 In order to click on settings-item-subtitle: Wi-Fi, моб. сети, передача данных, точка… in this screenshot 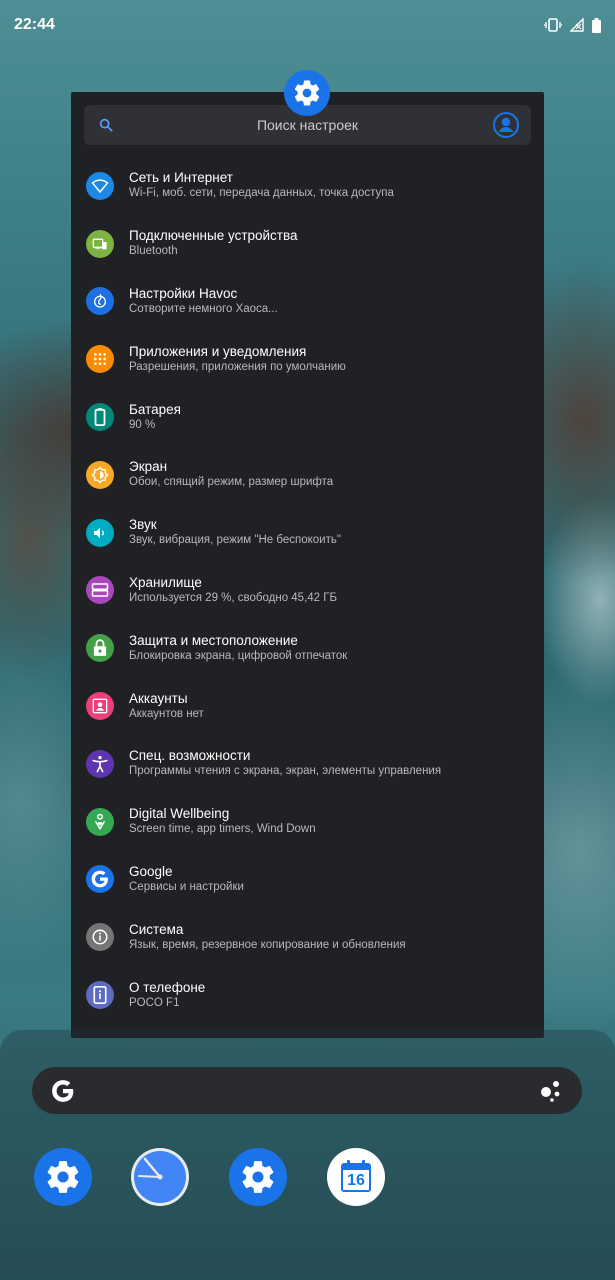, I will do `click(261, 193)`.